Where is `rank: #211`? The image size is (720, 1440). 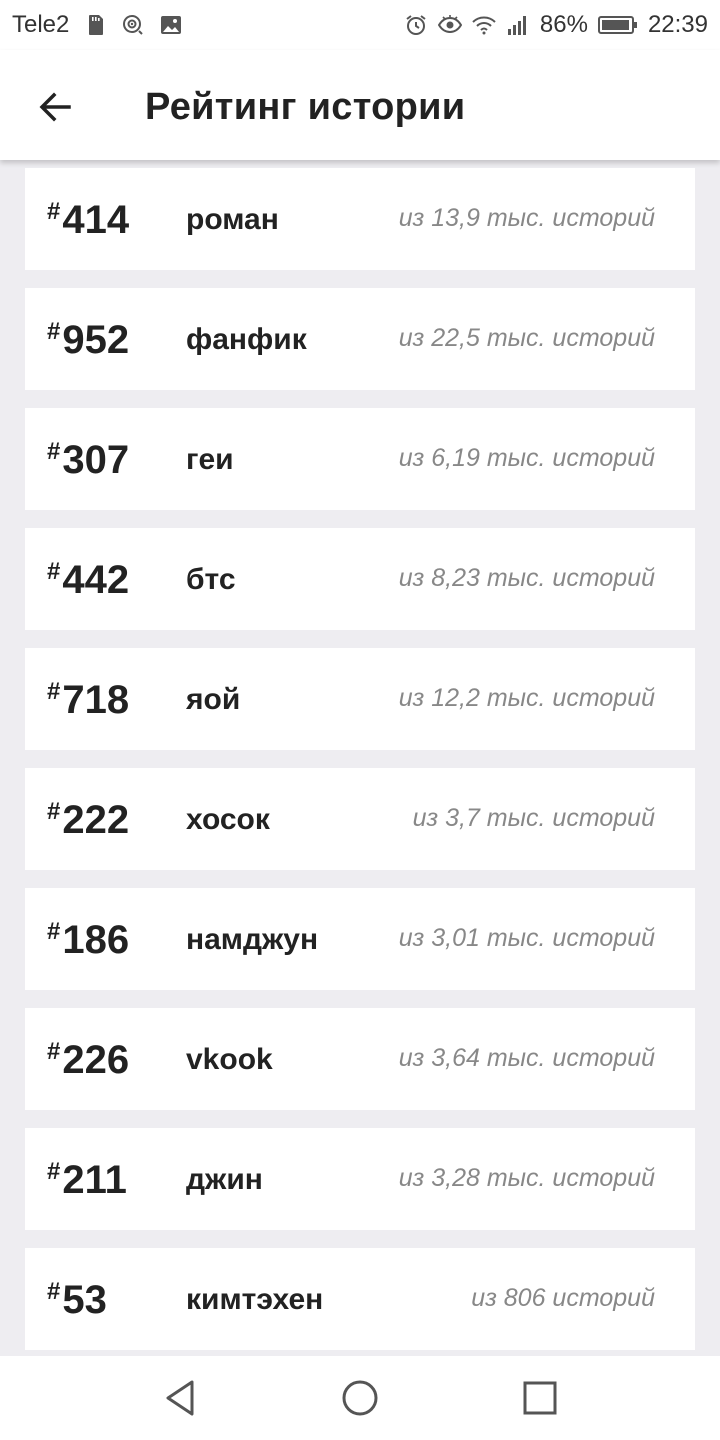 rank: #211 is located at coordinates (87, 1180).